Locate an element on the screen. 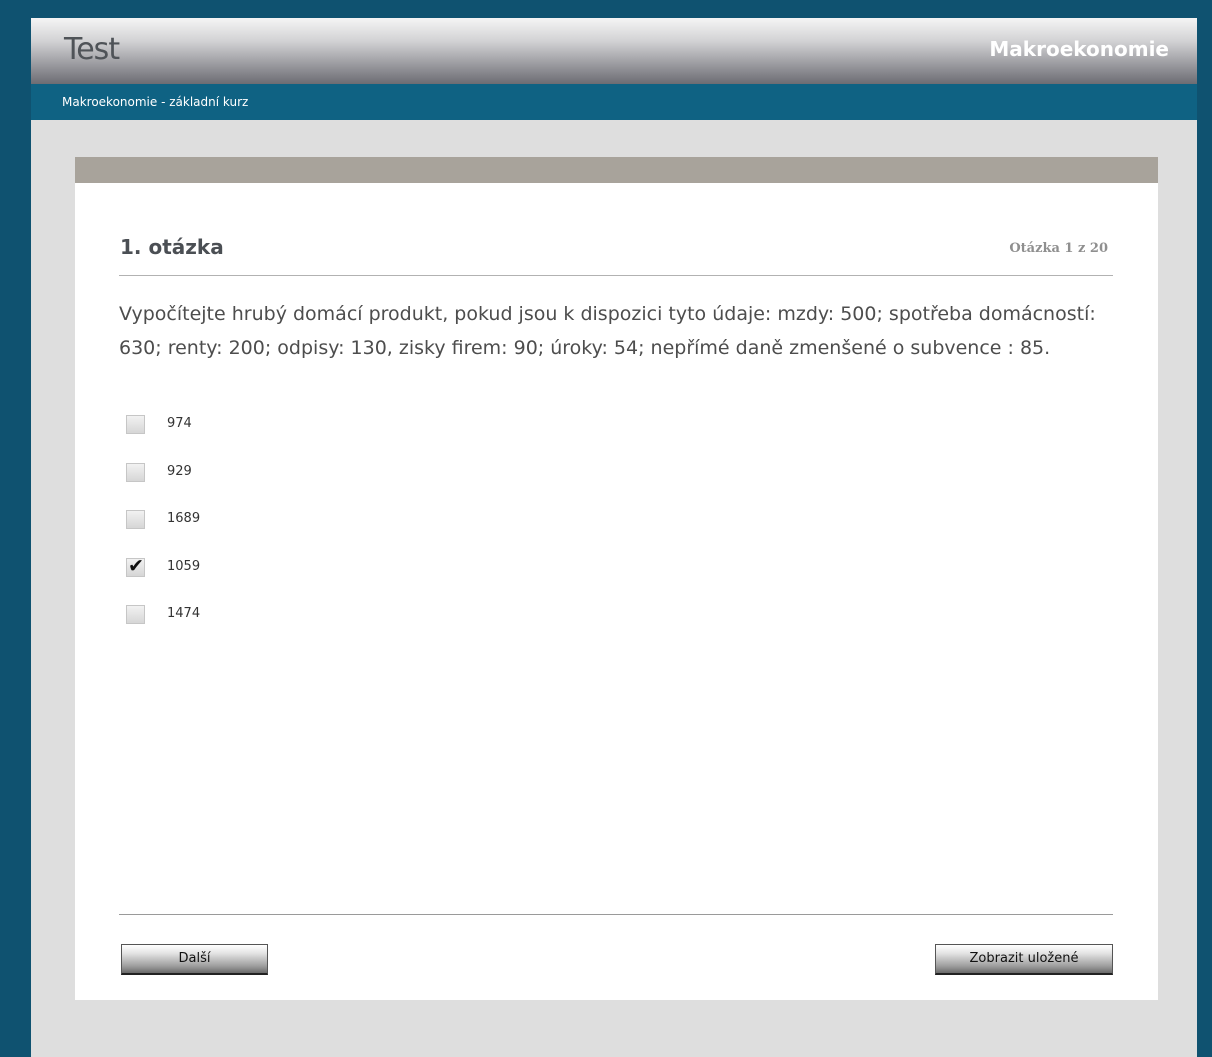 The width and height of the screenshot is (1212, 1057). answer-label: 929 is located at coordinates (179, 471).